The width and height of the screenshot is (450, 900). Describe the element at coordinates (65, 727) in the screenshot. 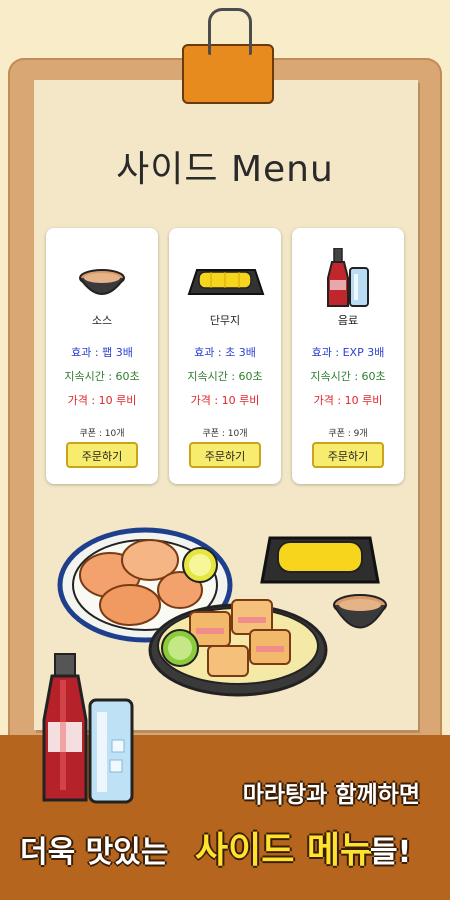

I see `cola-bottle-icon` at that location.